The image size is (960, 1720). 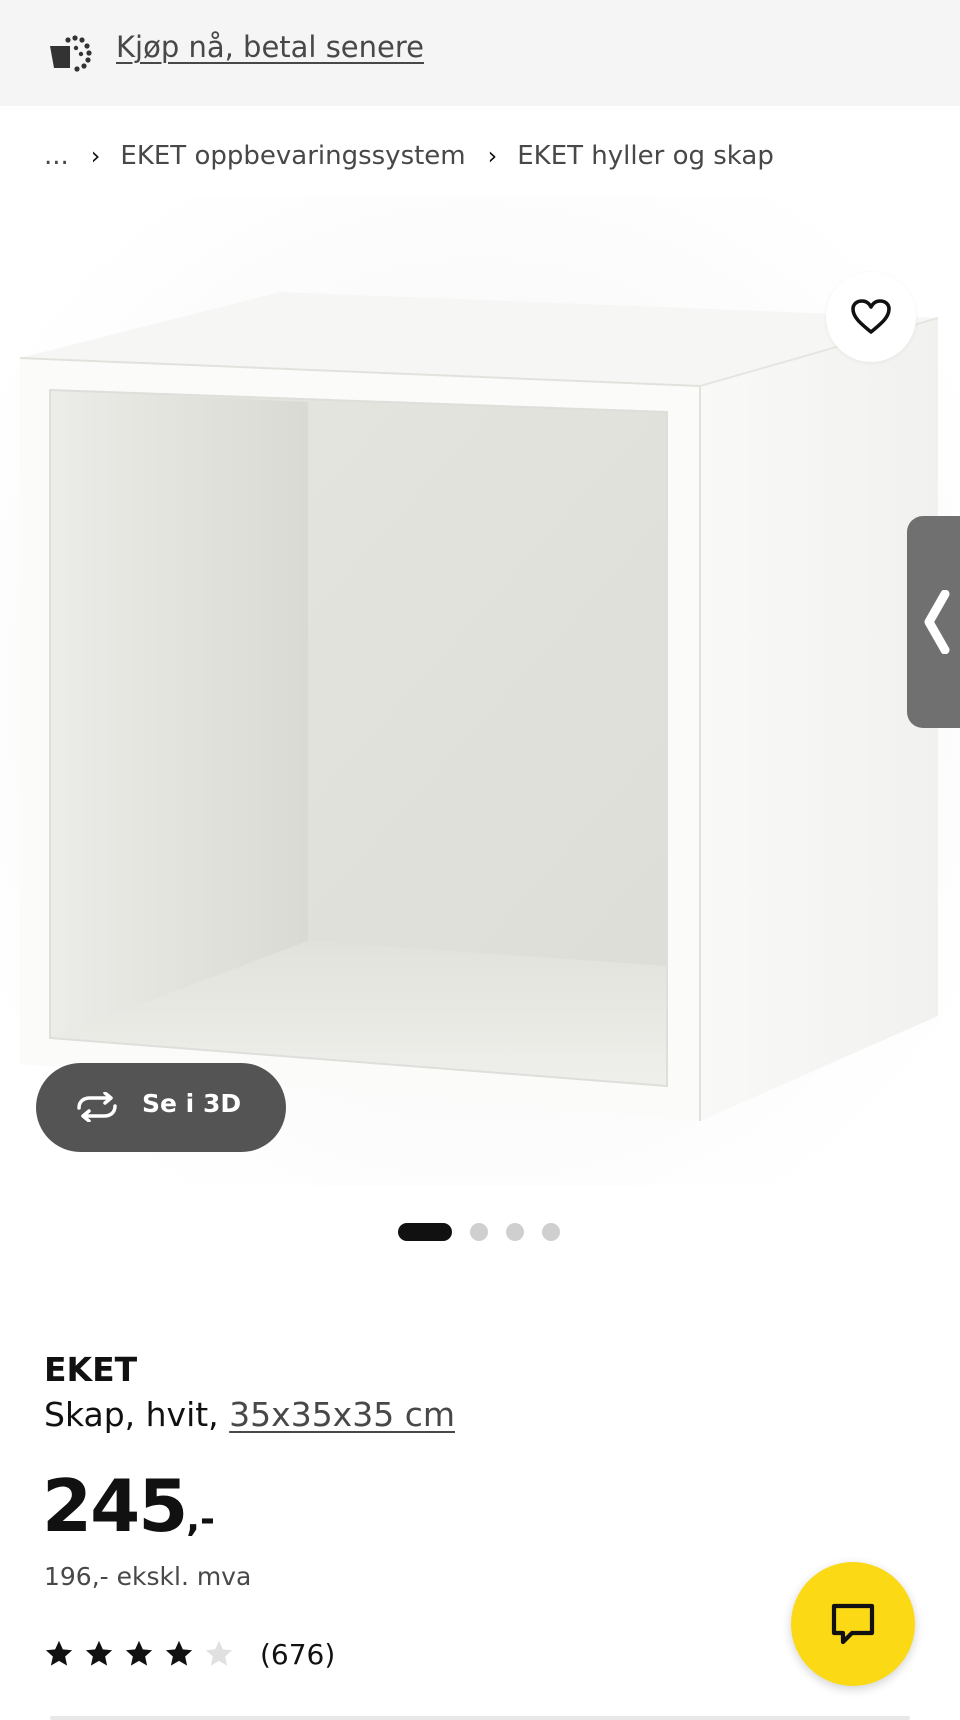 I want to click on product-size-link: 35x35x35 cm, so click(x=342, y=1414).